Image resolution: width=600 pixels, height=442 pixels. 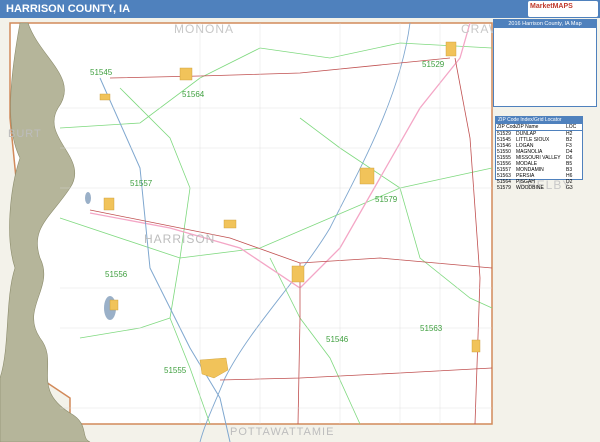 What do you see at coordinates (527, 127) in the screenshot?
I see `locator-header-name: ZIP Name` at bounding box center [527, 127].